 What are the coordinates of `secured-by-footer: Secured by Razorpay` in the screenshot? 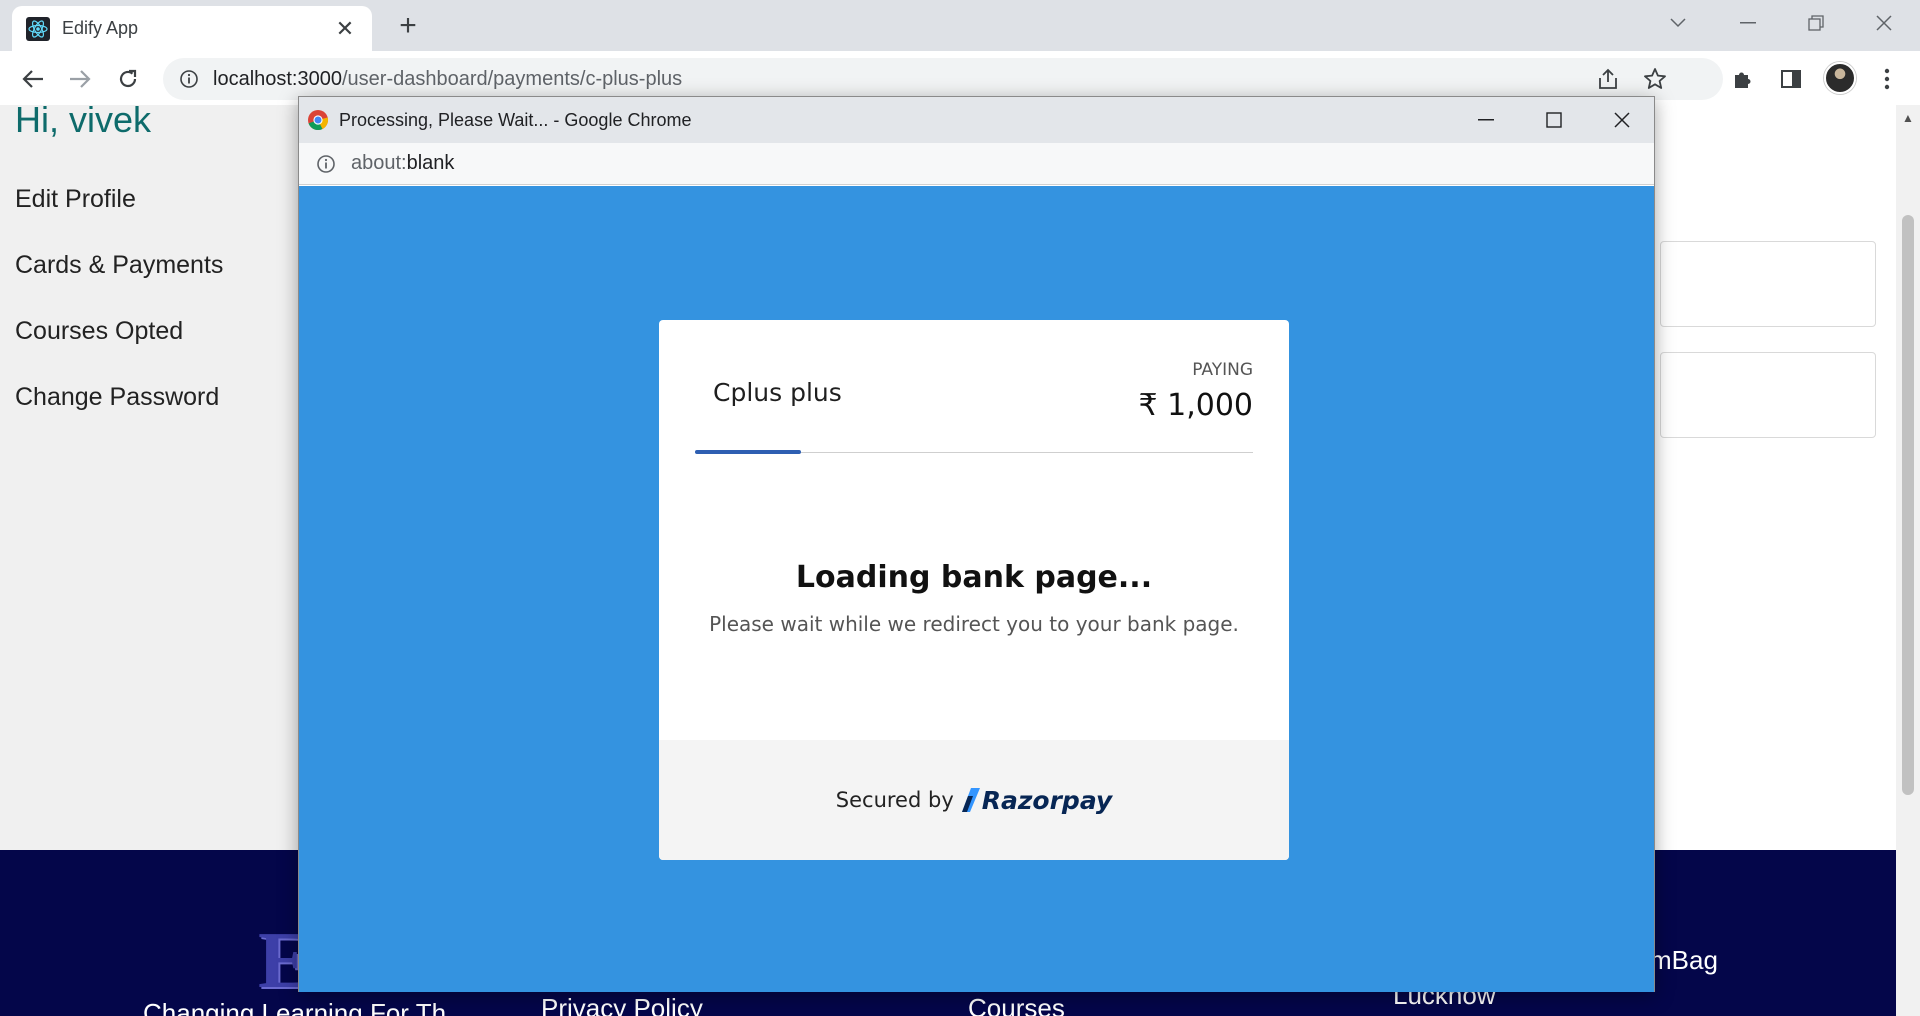 It's located at (974, 800).